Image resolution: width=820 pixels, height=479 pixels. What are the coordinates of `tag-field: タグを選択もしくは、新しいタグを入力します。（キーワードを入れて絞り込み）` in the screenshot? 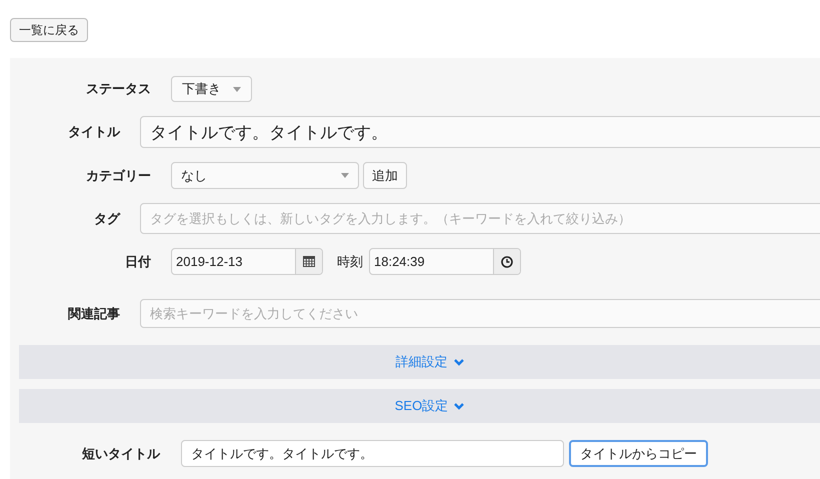 It's located at (480, 218).